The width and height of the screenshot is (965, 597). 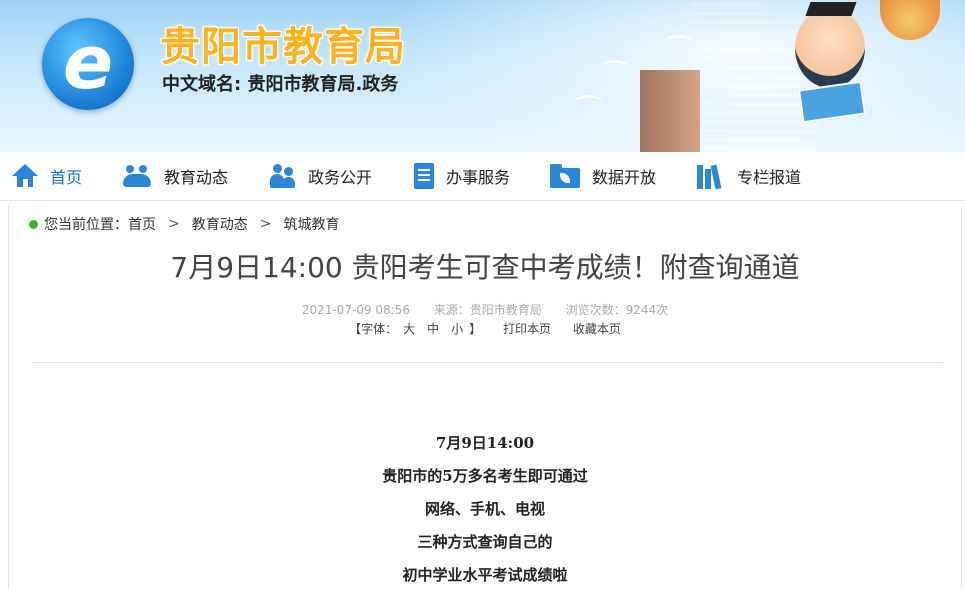 I want to click on nav-education-news: 教育动态, so click(x=175, y=176).